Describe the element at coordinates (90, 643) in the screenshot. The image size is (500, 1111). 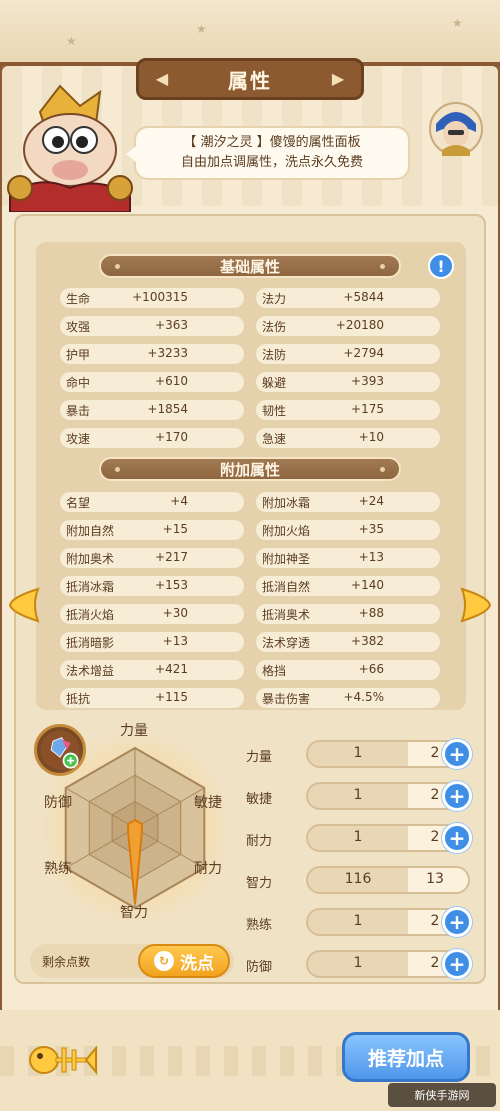
I see `stat-name: 抵消暗影` at that location.